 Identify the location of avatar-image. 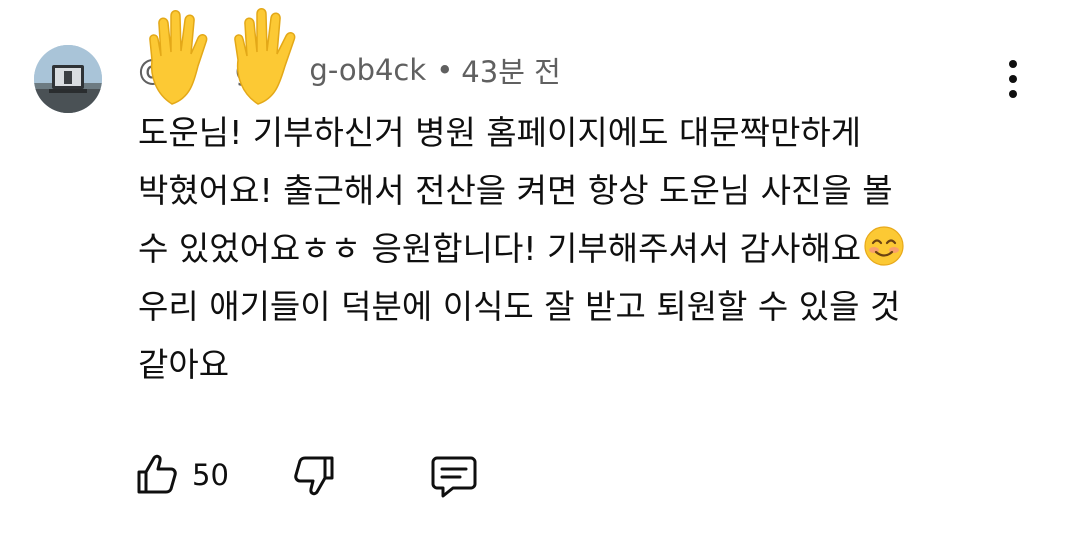
(68, 79).